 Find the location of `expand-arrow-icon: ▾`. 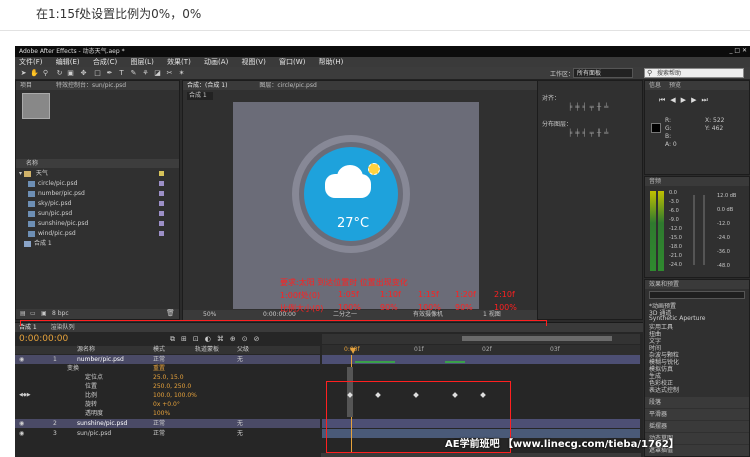

expand-arrow-icon: ▾ is located at coordinates (20, 173).